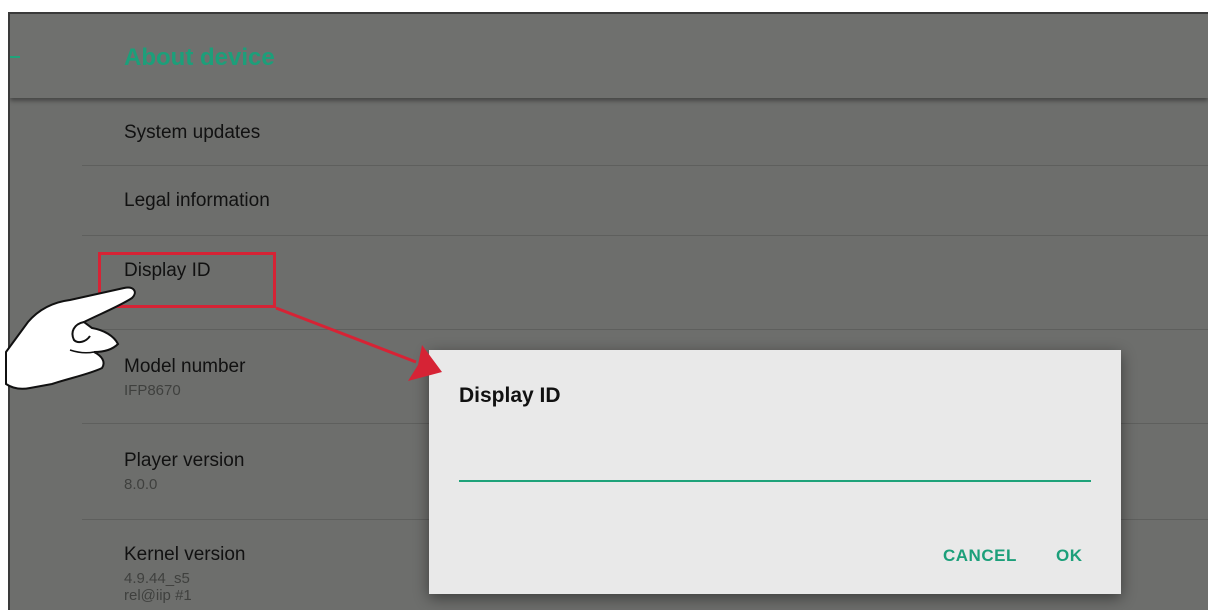  Describe the element at coordinates (510, 395) in the screenshot. I see `dialog-title: Display ID` at that location.